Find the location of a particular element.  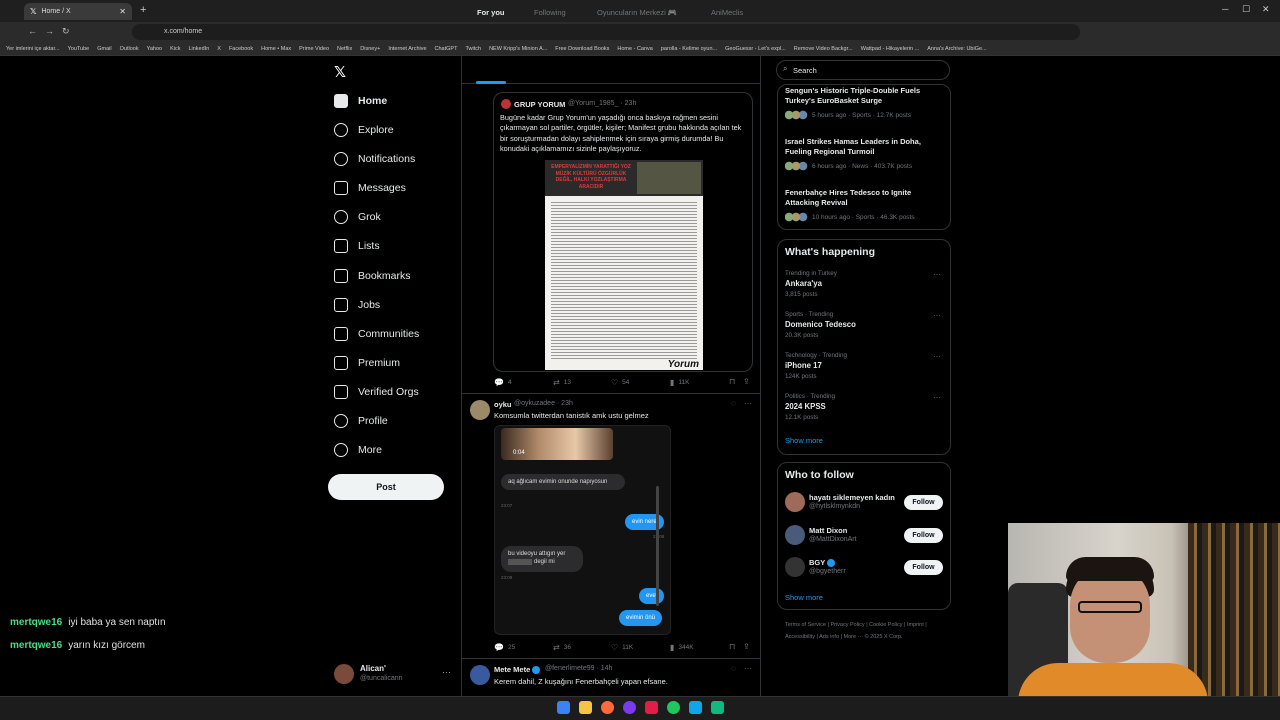

trend-name: iPhone 17 is located at coordinates (803, 365).